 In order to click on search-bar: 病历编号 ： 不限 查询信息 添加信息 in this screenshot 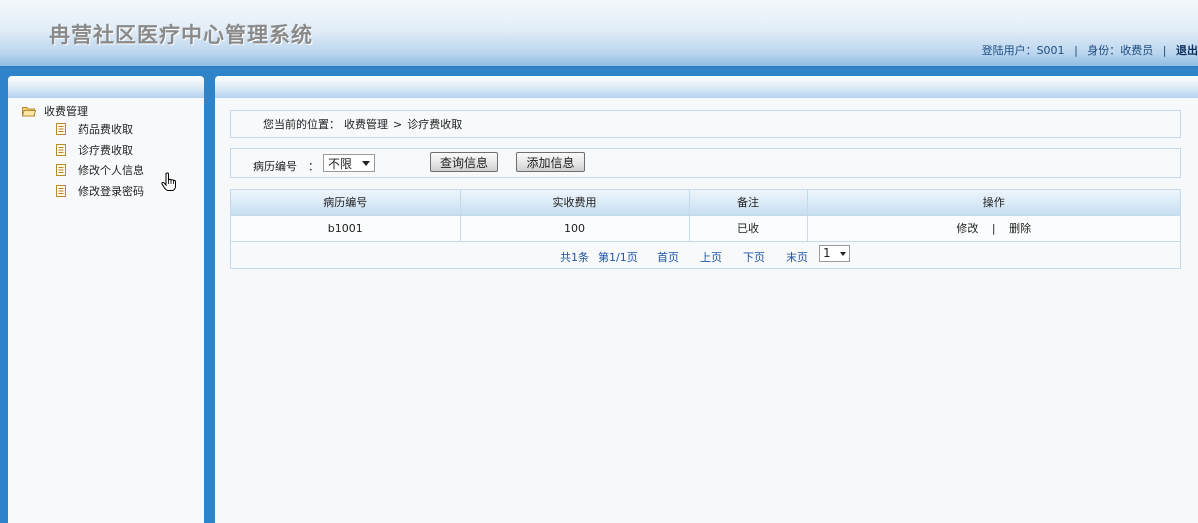, I will do `click(705, 163)`.